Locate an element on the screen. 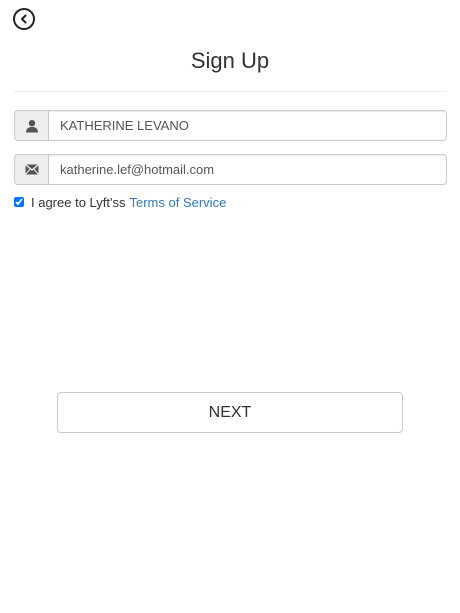 Image resolution: width=460 pixels, height=613 pixels. terms-of-service-link: Terms of Service is located at coordinates (178, 202).